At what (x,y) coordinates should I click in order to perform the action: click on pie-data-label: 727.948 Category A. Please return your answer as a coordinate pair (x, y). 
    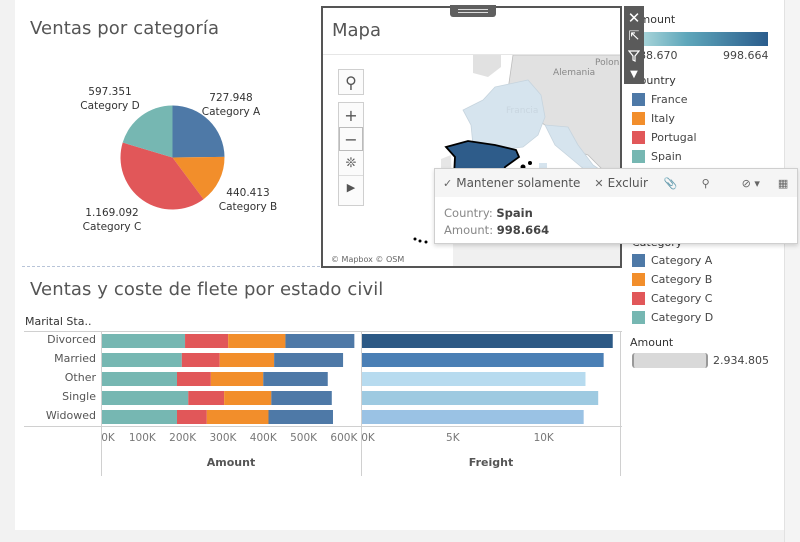
    Looking at the image, I should click on (231, 105).